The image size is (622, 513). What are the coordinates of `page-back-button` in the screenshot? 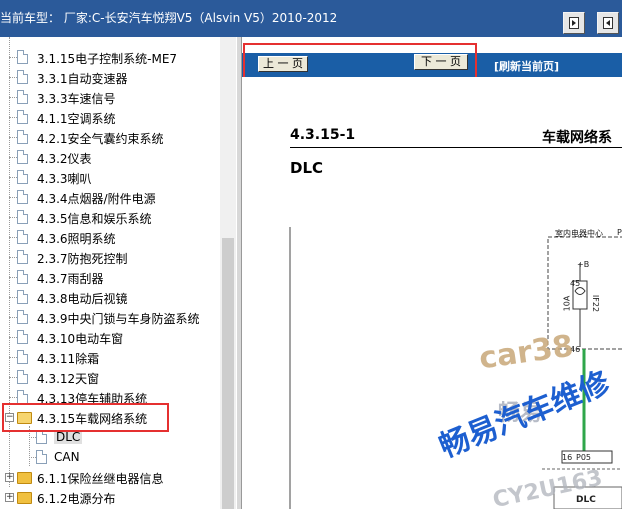 It's located at (608, 23).